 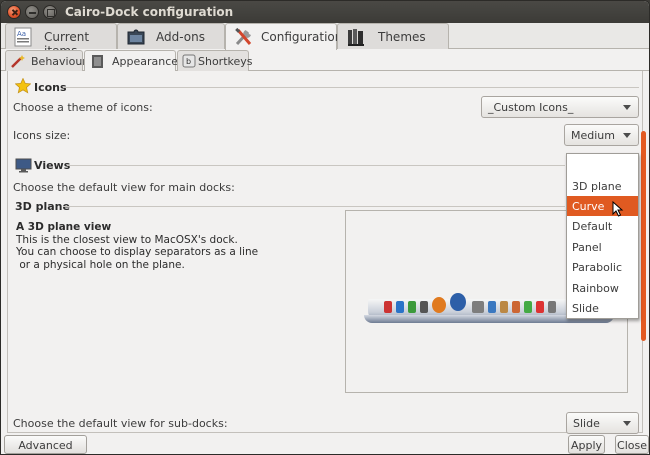 What do you see at coordinates (180, 37) in the screenshot?
I see `tab-add-ons-label: Add-ons` at bounding box center [180, 37].